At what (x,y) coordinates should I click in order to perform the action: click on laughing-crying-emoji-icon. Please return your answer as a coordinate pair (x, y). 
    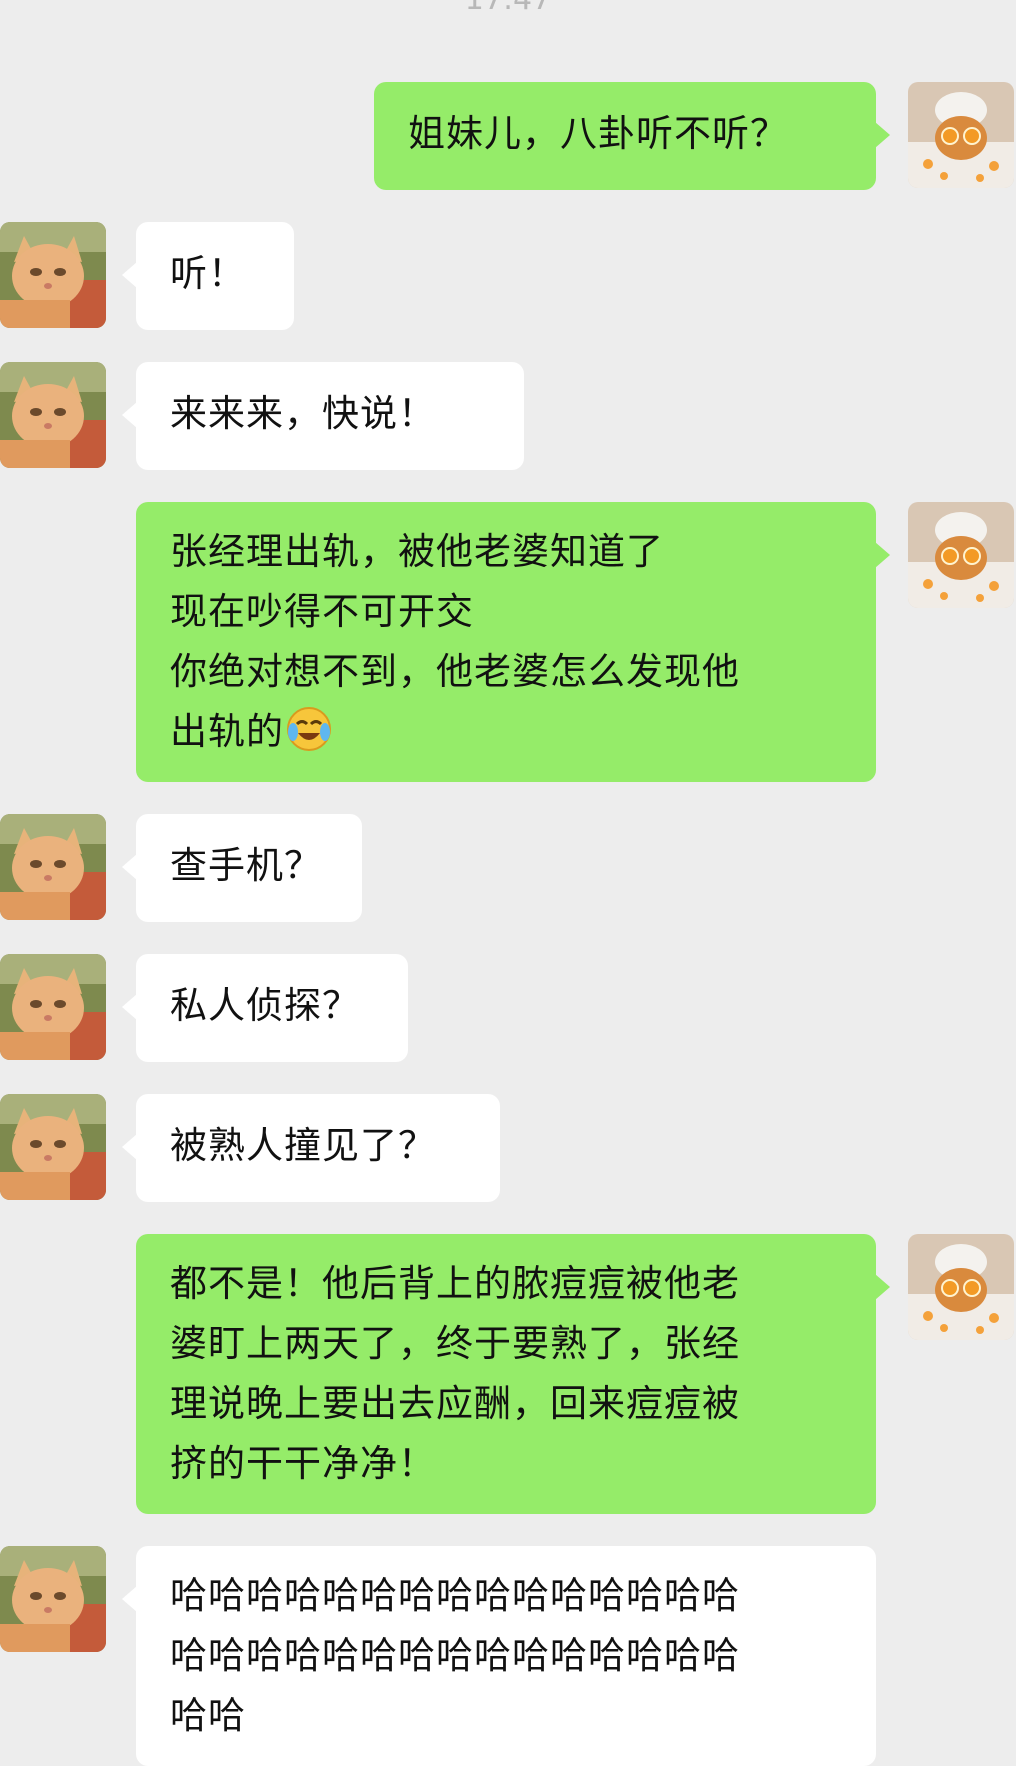
    Looking at the image, I should click on (309, 729).